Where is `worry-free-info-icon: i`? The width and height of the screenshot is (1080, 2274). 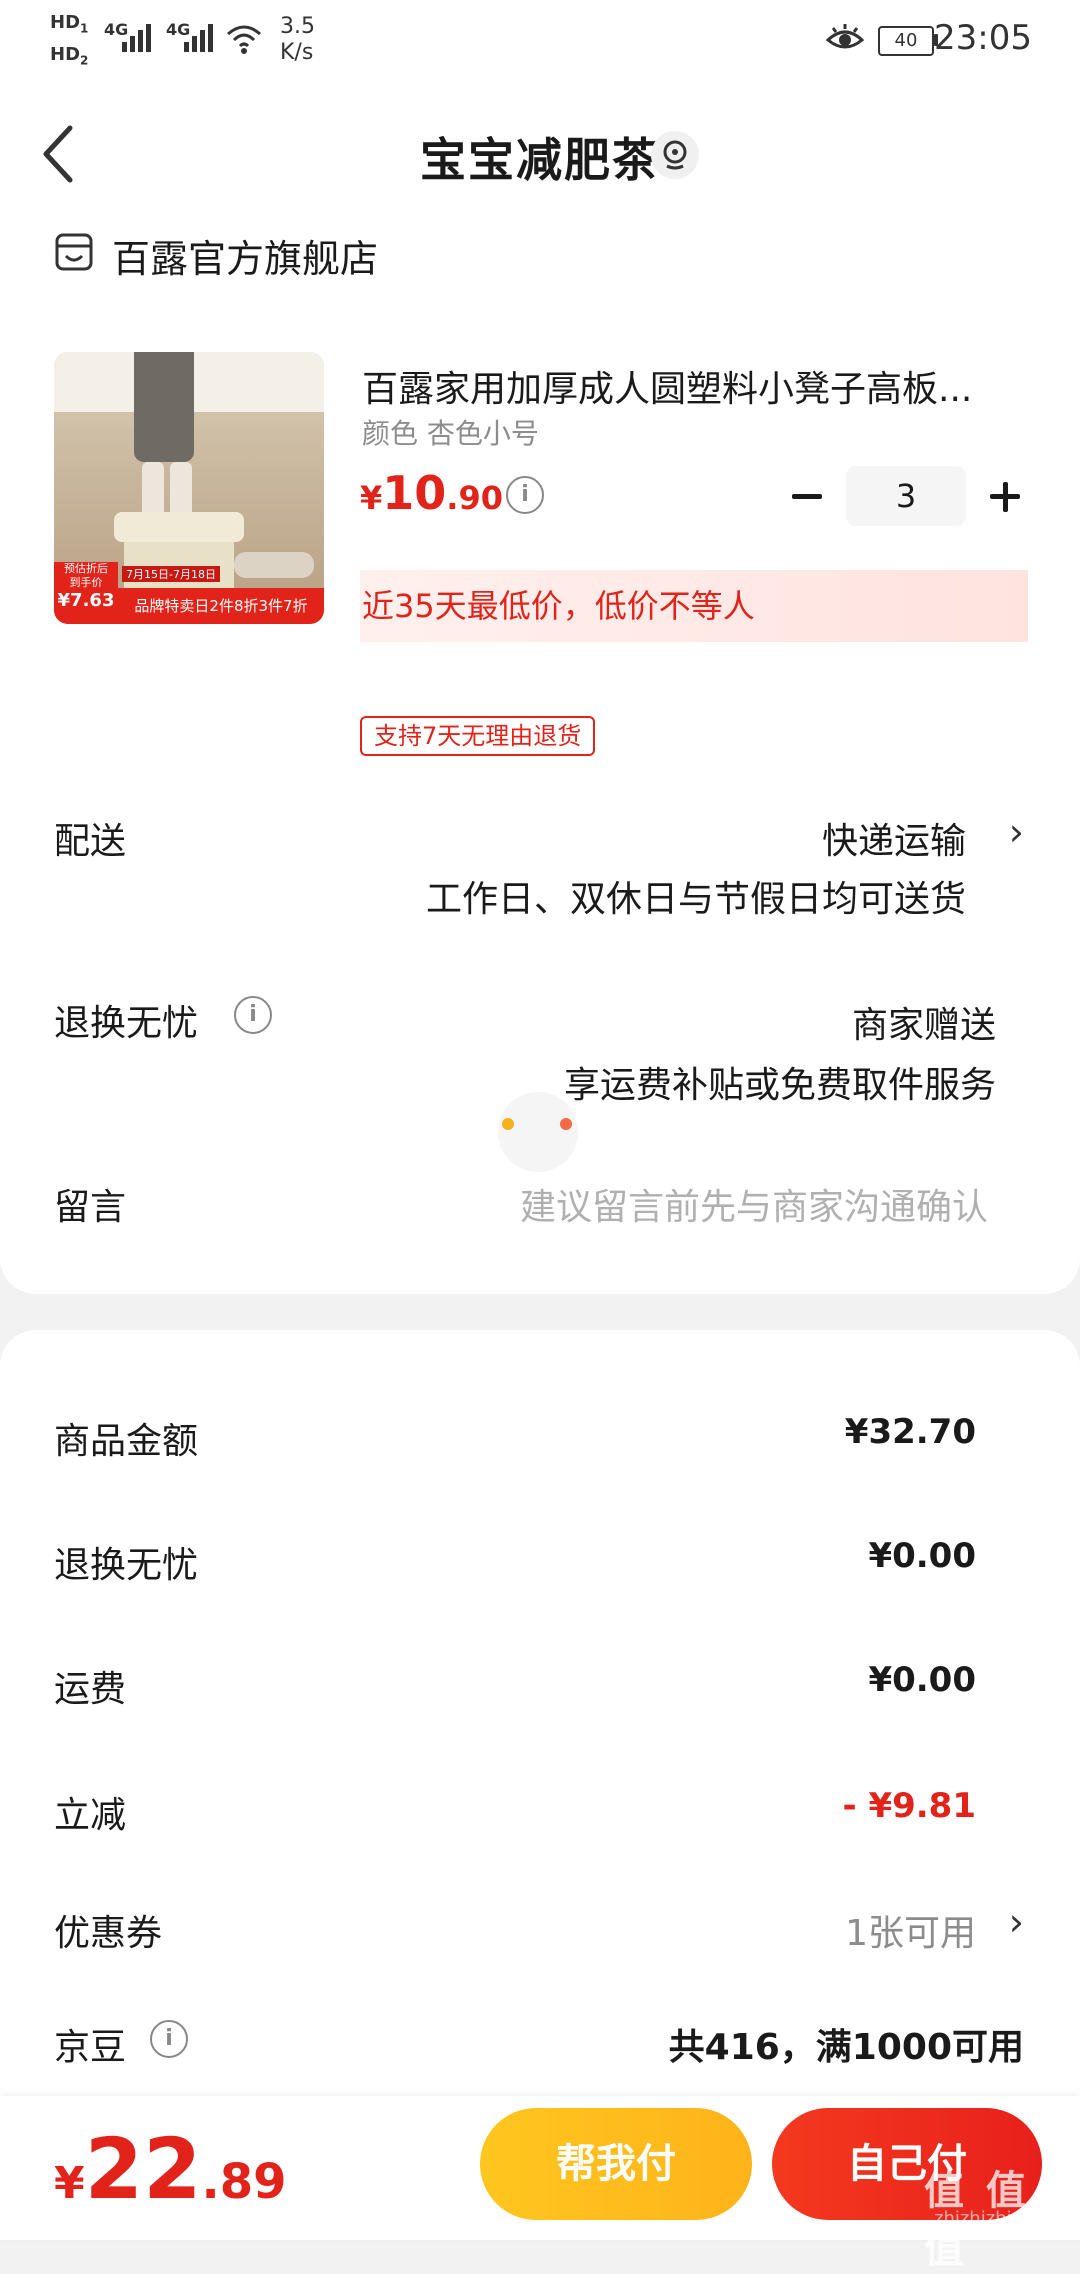
worry-free-info-icon: i is located at coordinates (253, 1015).